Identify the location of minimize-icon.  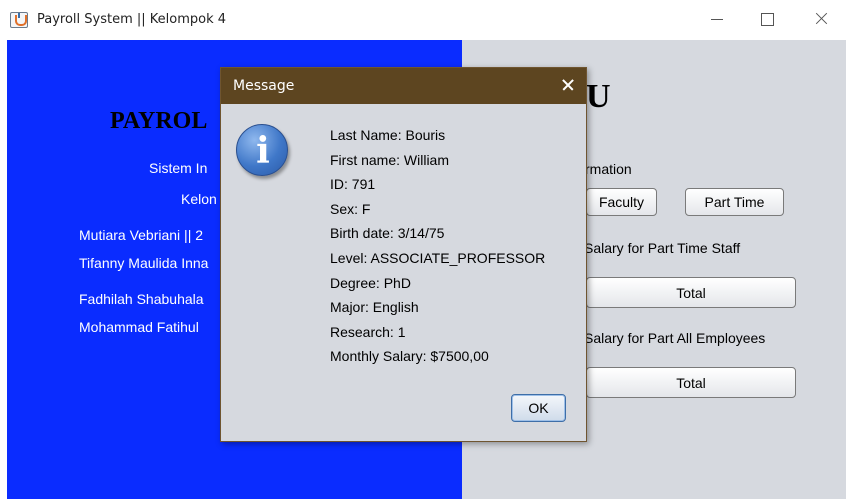
(717, 19).